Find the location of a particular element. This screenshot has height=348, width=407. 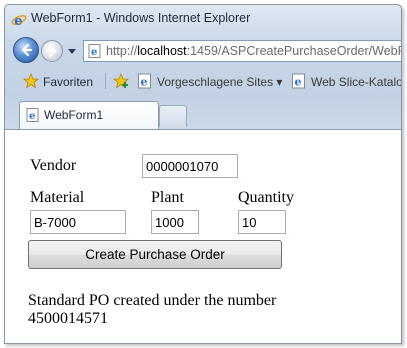

vendor-label: Vendor is located at coordinates (53, 165).